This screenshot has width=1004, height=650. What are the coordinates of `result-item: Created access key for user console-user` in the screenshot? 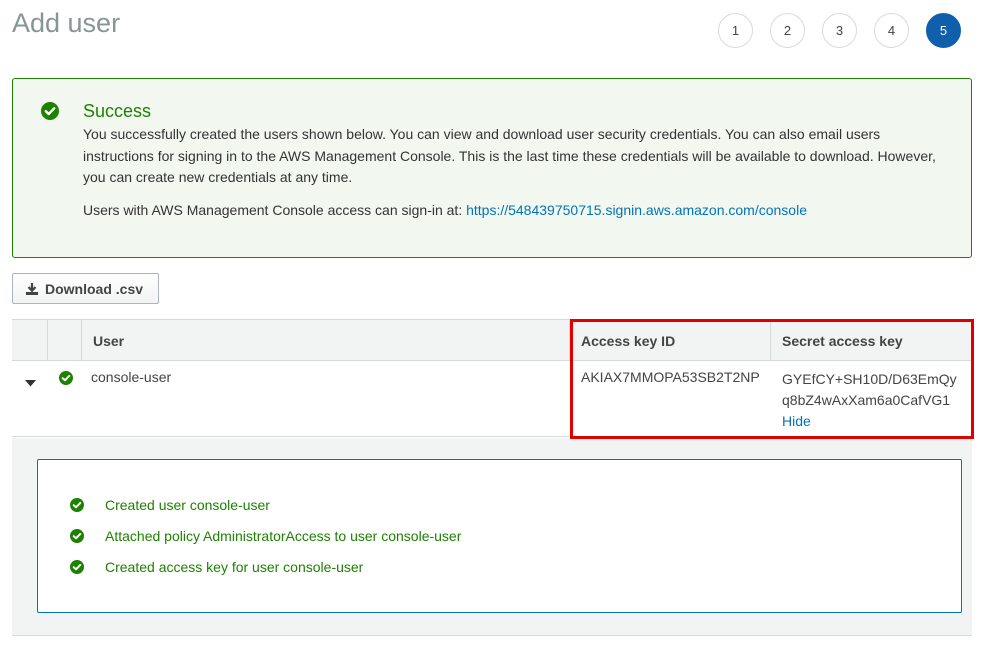 It's located at (216, 567).